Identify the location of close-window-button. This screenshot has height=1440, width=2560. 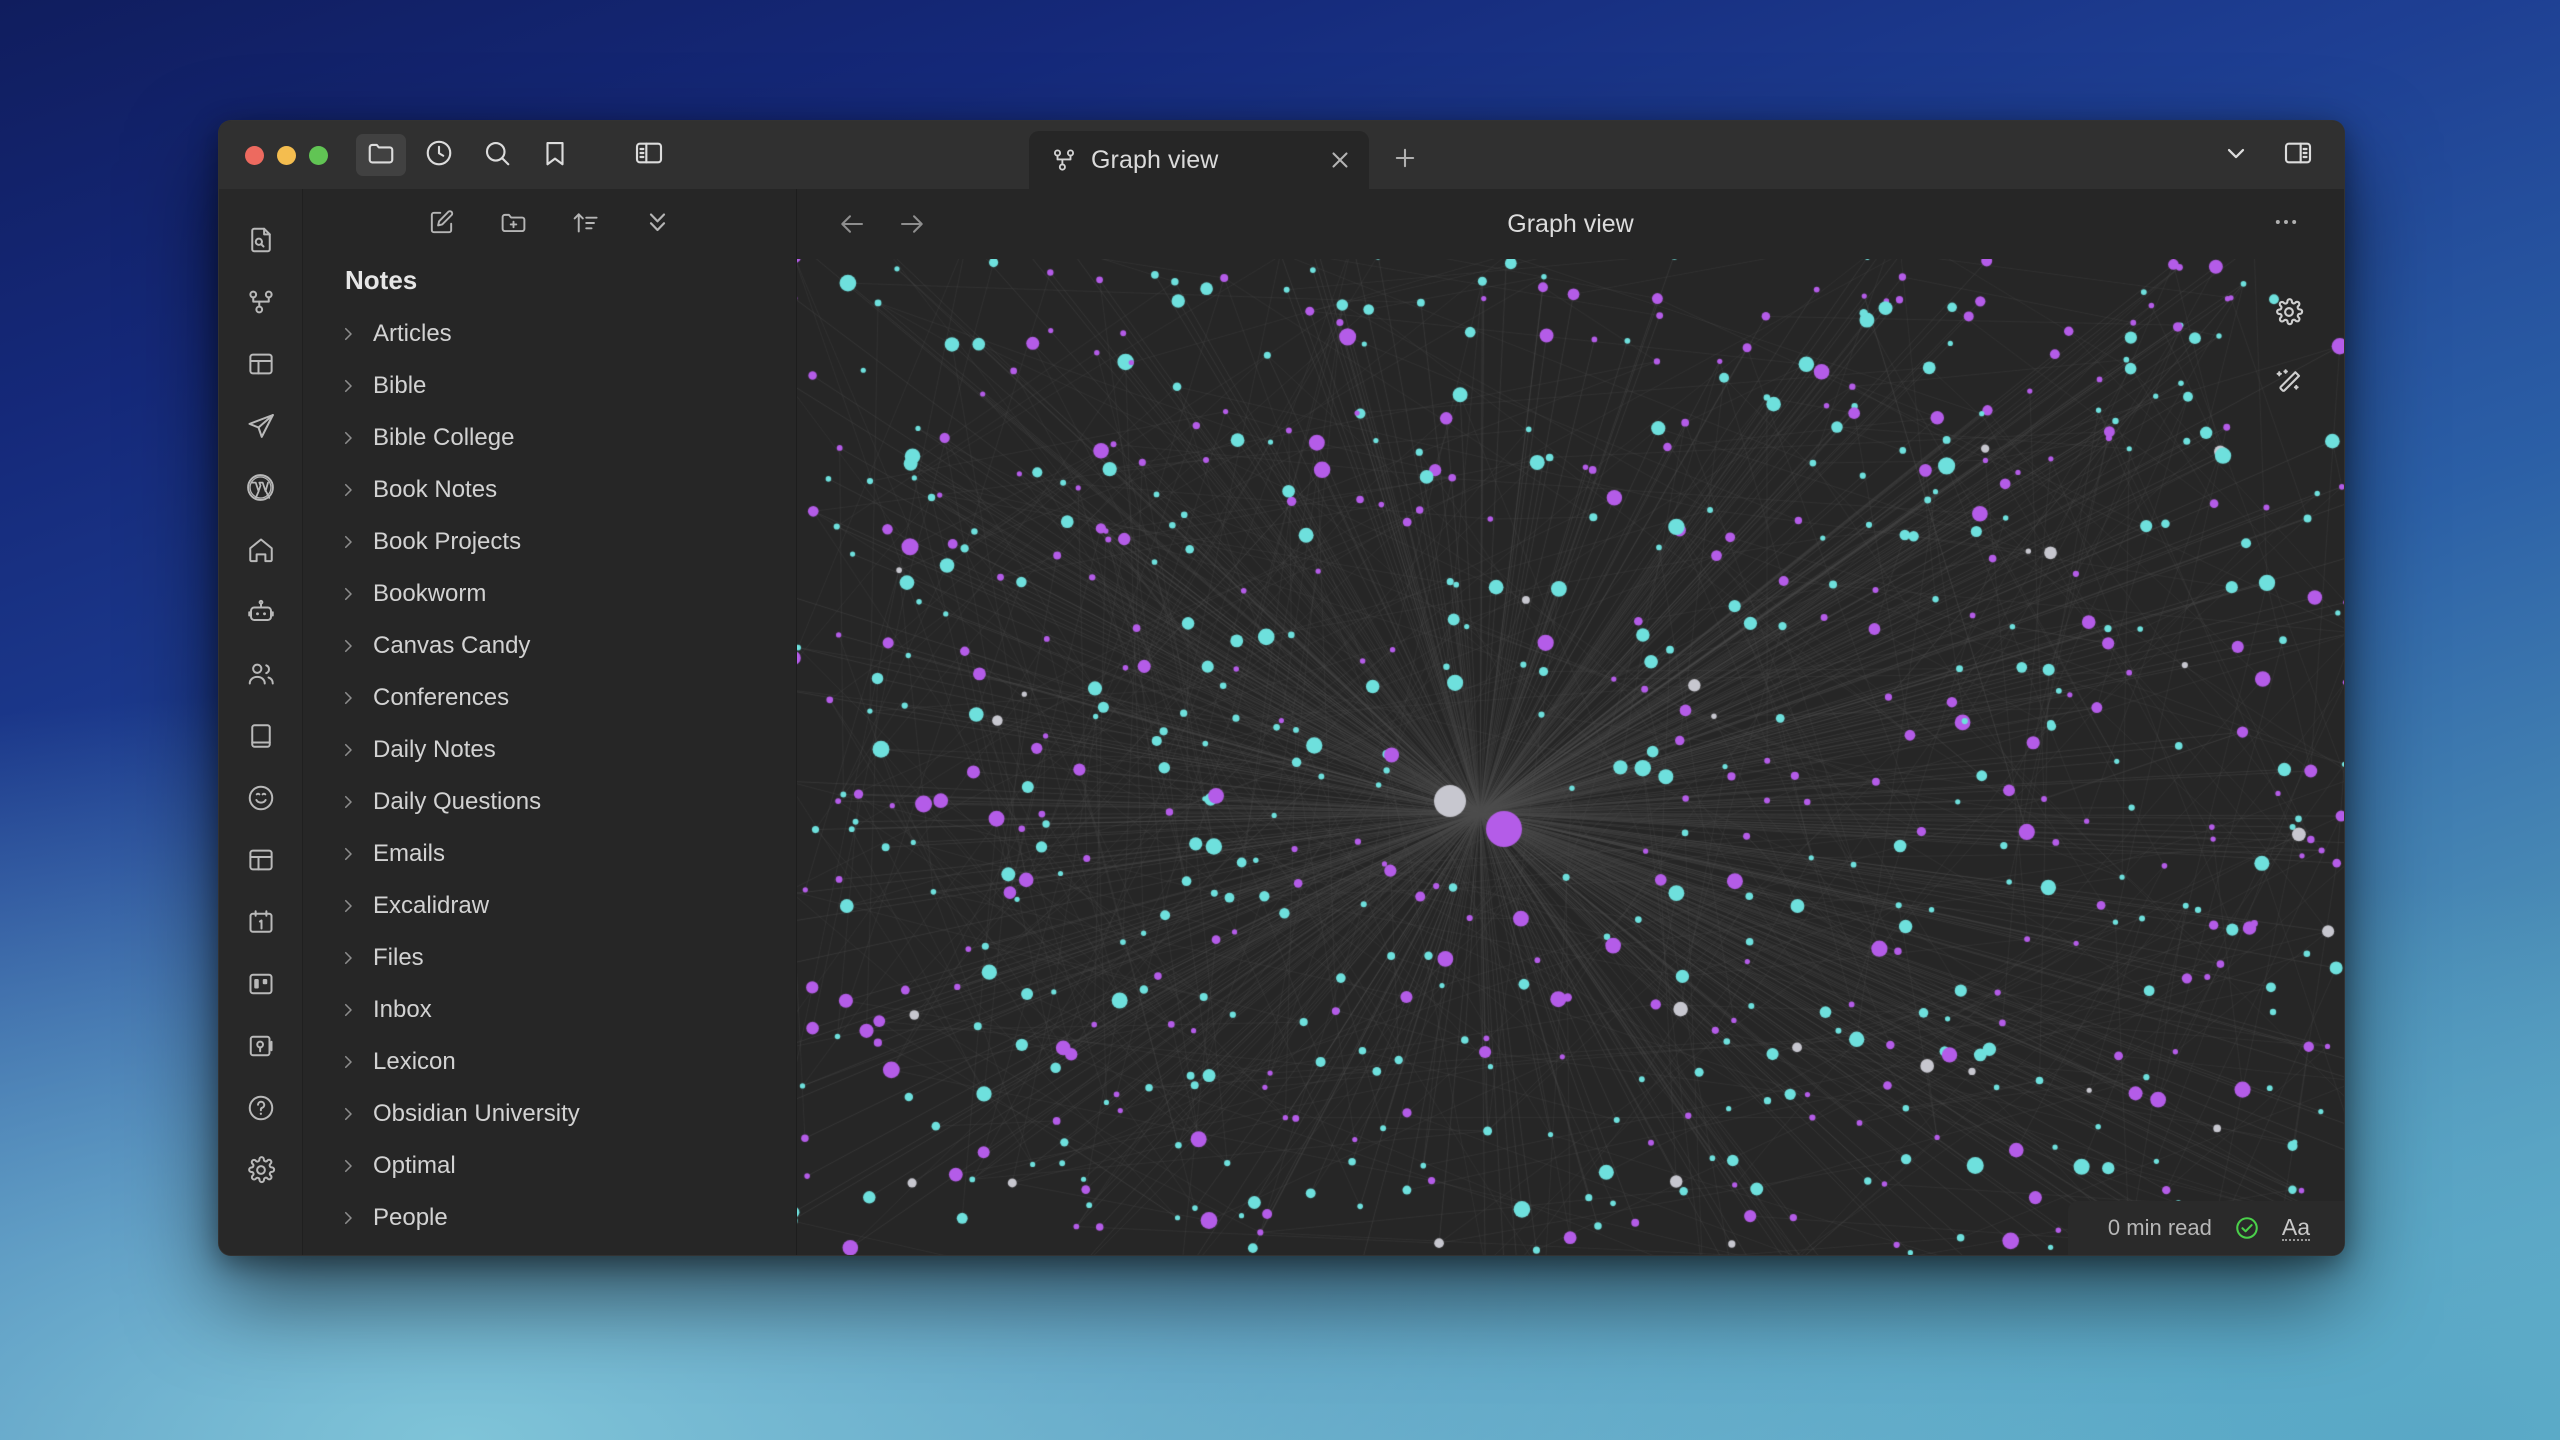
(254, 155).